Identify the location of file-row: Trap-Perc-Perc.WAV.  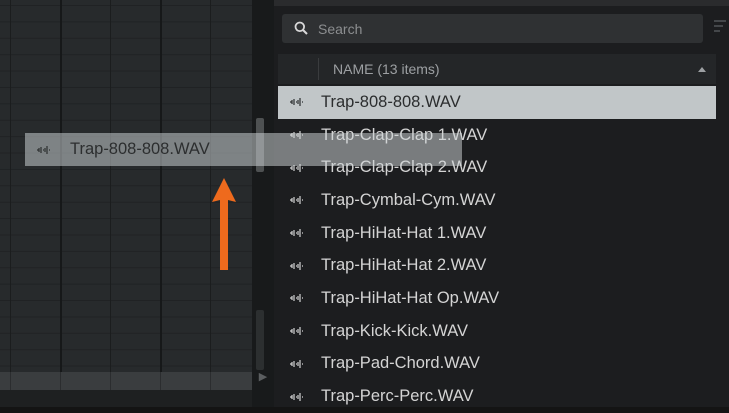
(497, 396).